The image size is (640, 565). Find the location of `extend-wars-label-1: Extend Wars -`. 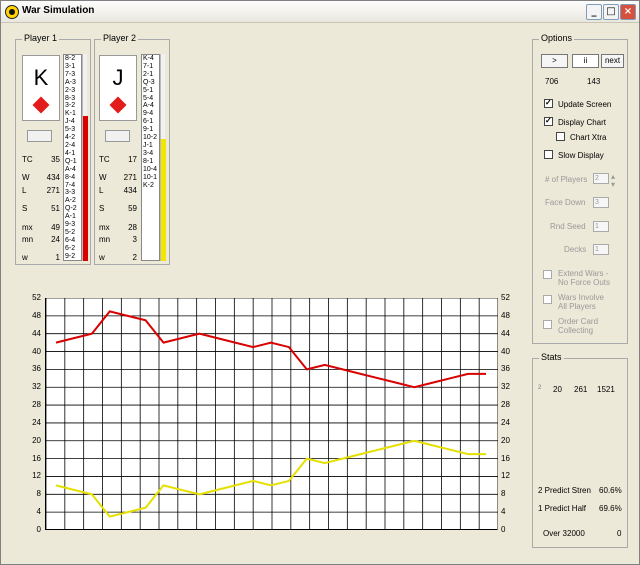

extend-wars-label-1: Extend Wars - is located at coordinates (583, 273).